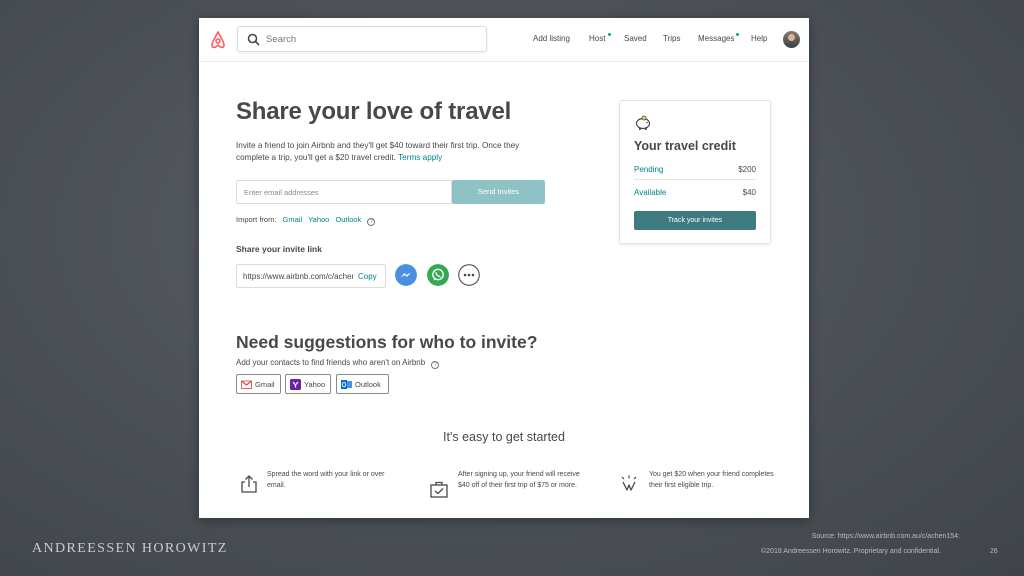  Describe the element at coordinates (315, 384) in the screenshot. I see `yahoo-label: Yahoo` at that location.